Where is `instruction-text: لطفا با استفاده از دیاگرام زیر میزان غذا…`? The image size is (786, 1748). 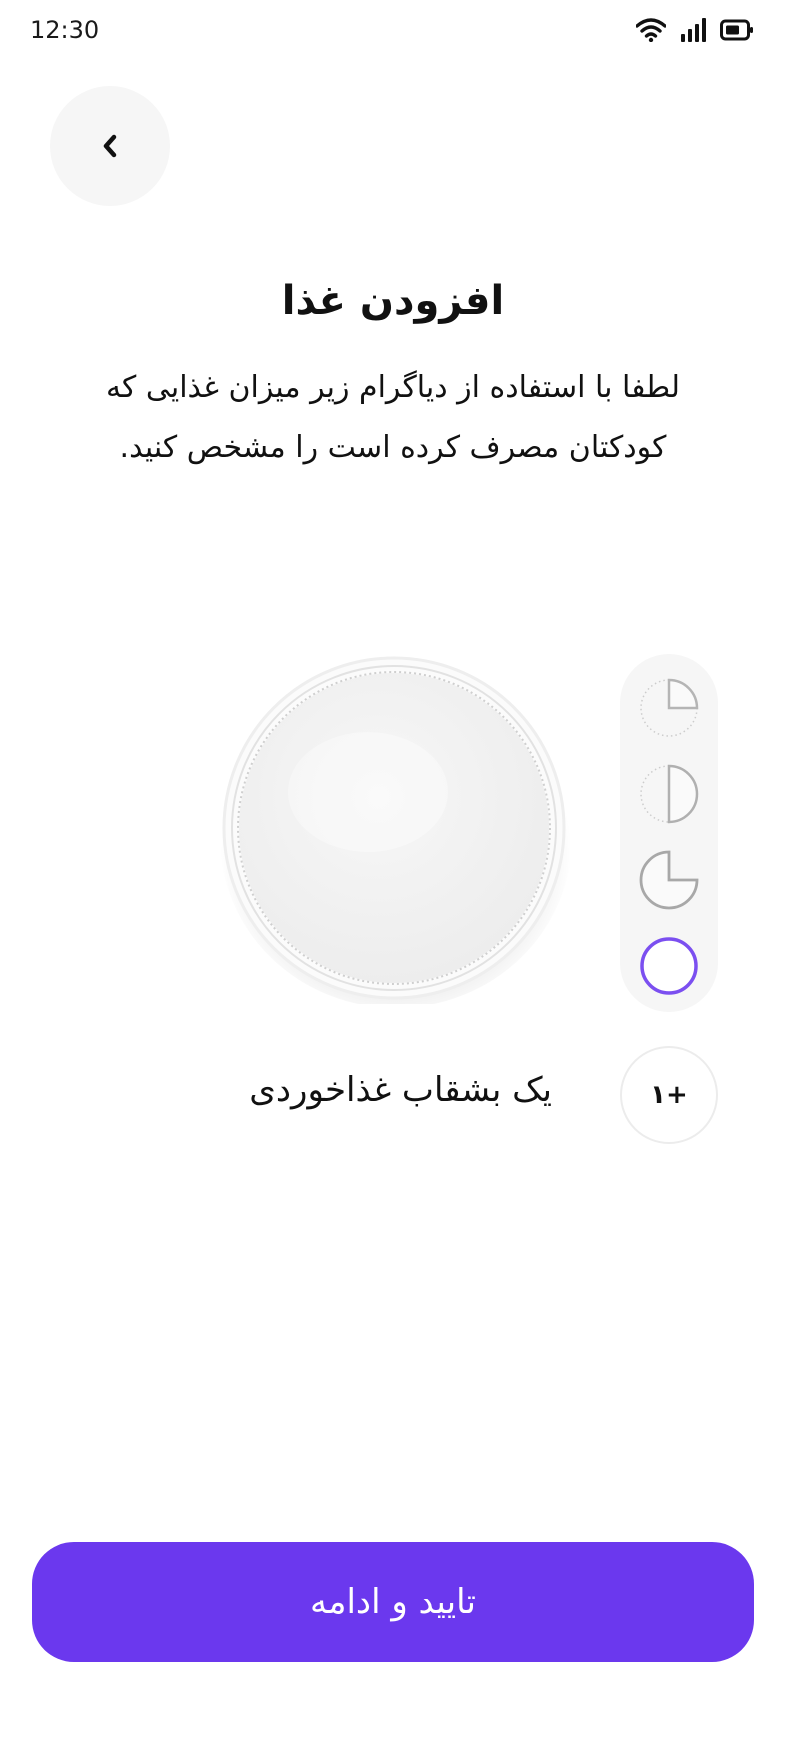 instruction-text: لطفا با استفاده از دیاگرام زیر میزان غذا… is located at coordinates (393, 417).